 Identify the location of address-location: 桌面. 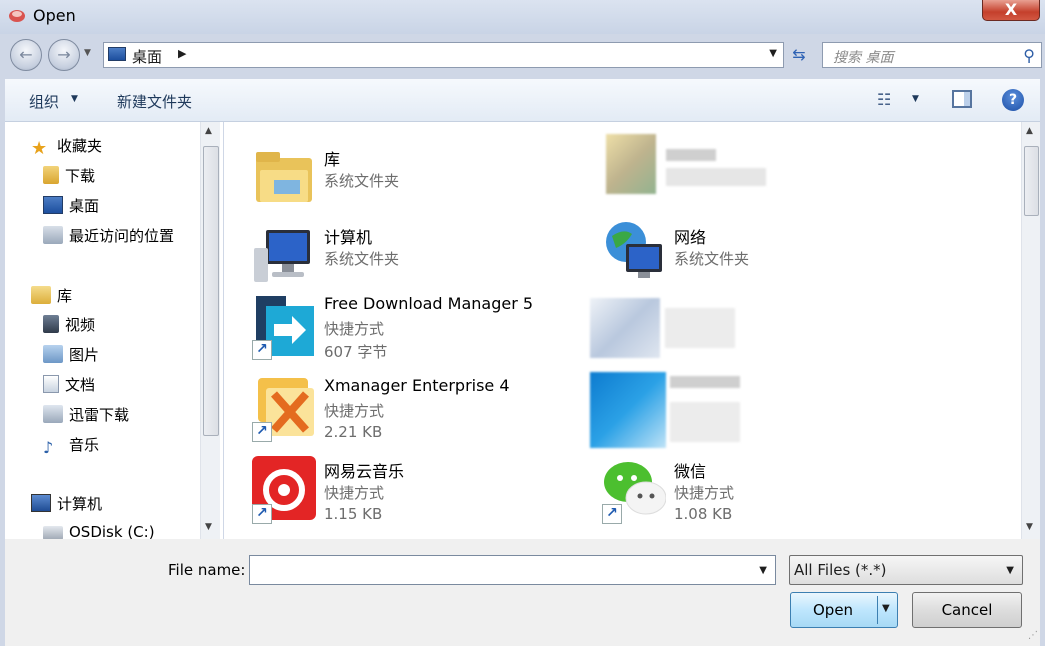
(147, 56).